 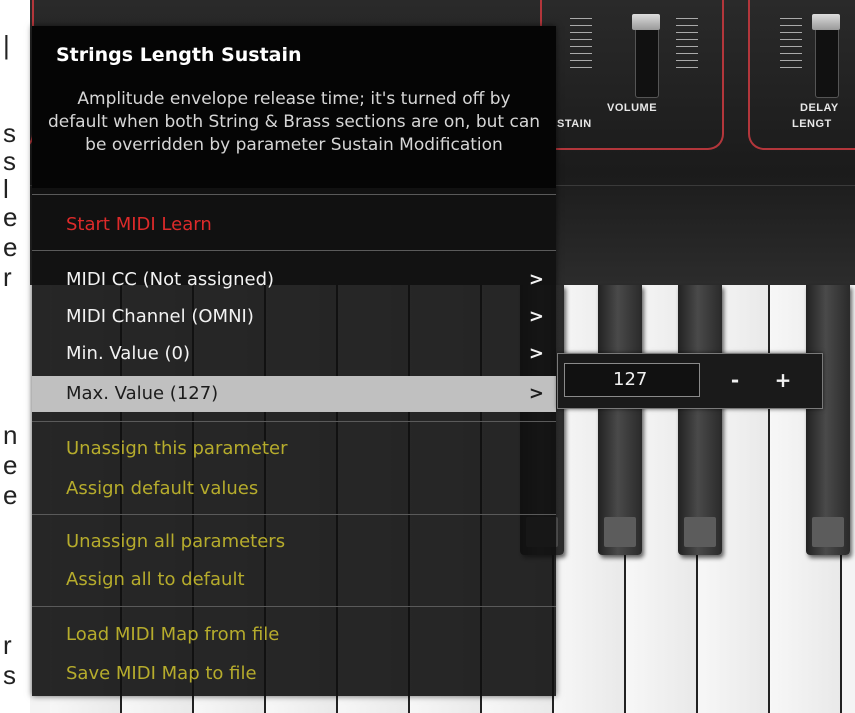 What do you see at coordinates (791, 46) in the screenshot?
I see `delay-scale` at bounding box center [791, 46].